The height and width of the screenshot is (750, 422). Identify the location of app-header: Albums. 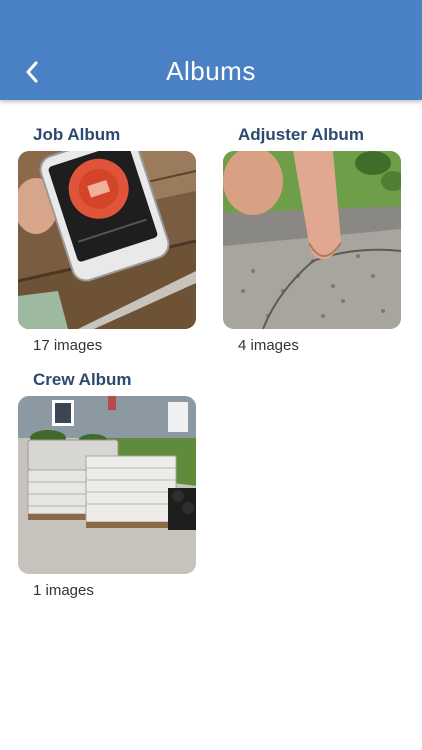
(211, 50).